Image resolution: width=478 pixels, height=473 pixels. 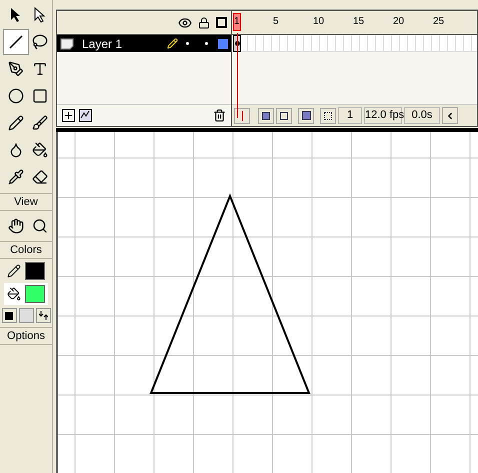 What do you see at coordinates (40, 15) in the screenshot?
I see `hollow-arrow-icon` at bounding box center [40, 15].